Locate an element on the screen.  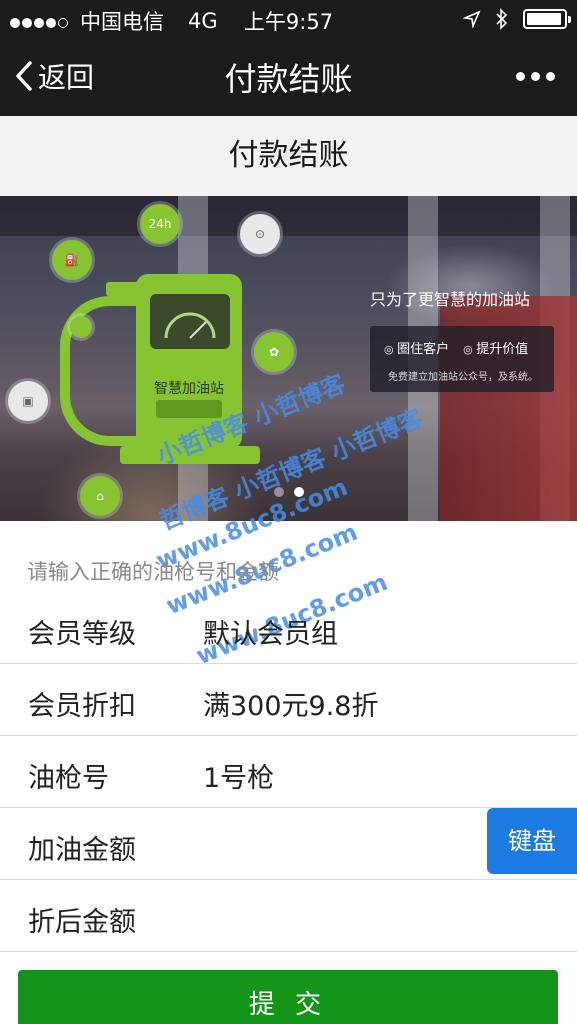
member-discount-row: 会员折扣 满300元9.8折 is located at coordinates (288, 700).